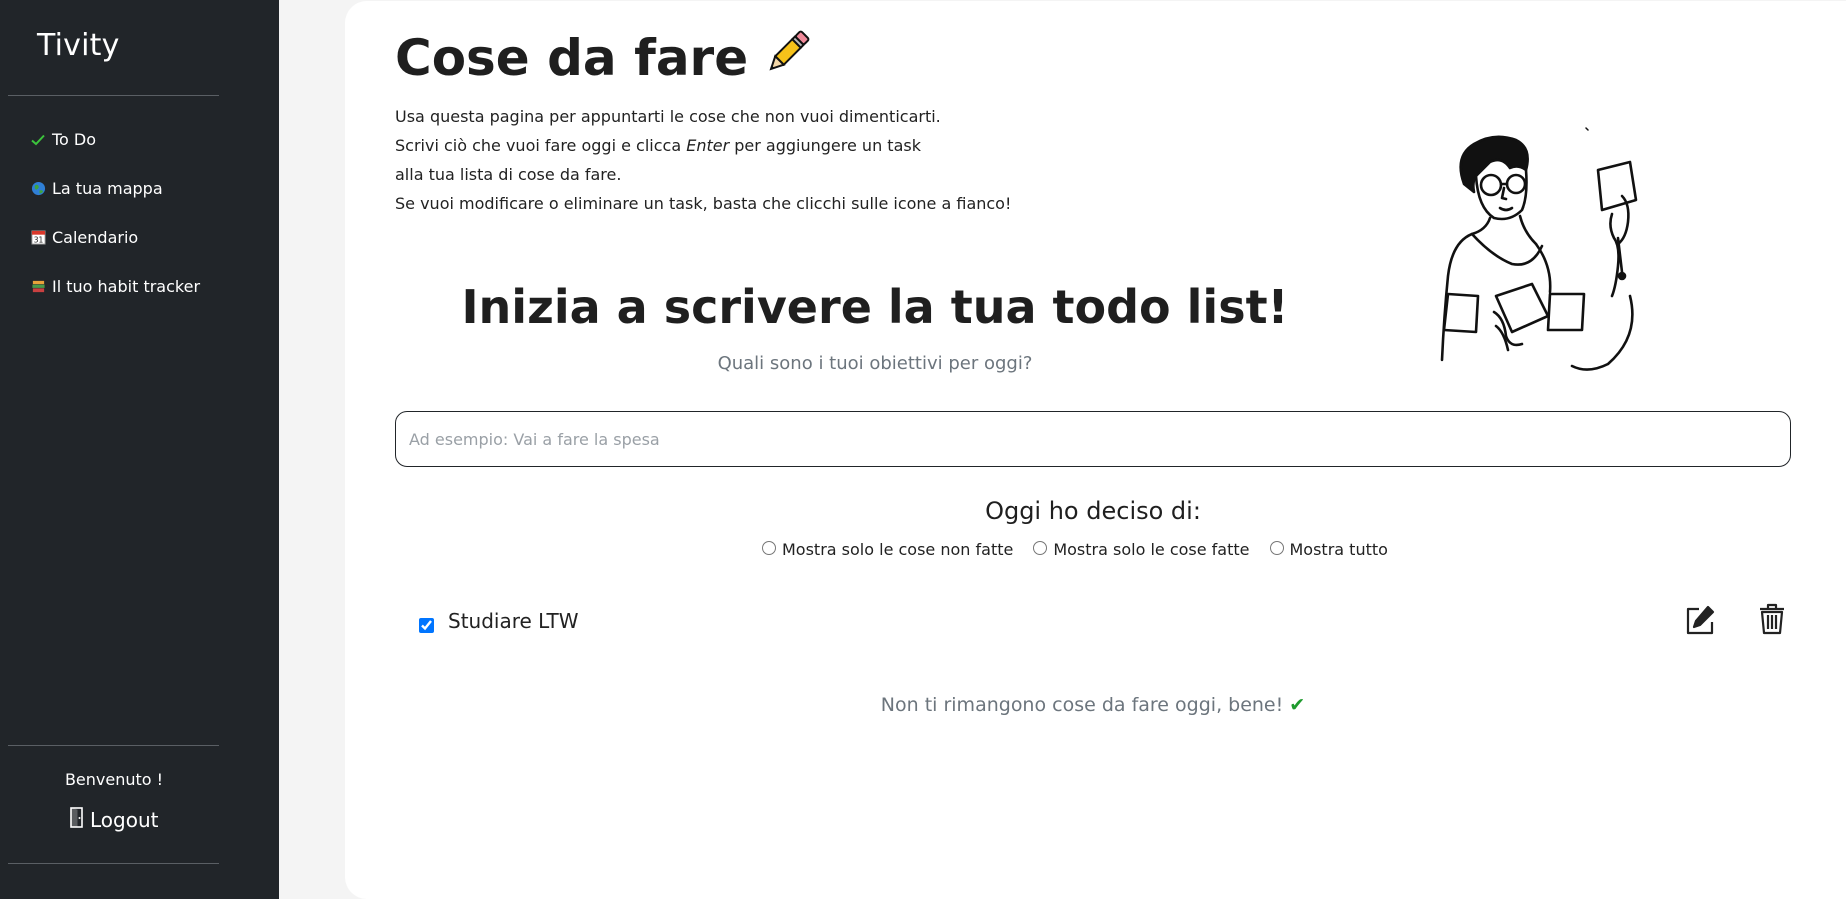  I want to click on person-with-notes-illustration, so click(1549, 248).